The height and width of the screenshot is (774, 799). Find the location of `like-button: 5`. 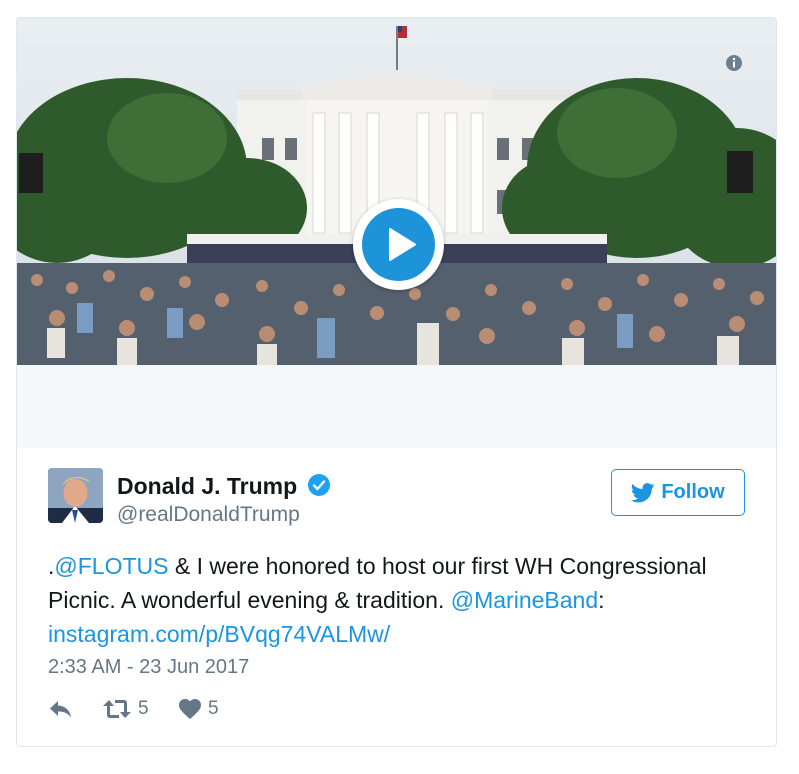

like-button: 5 is located at coordinates (198, 709).